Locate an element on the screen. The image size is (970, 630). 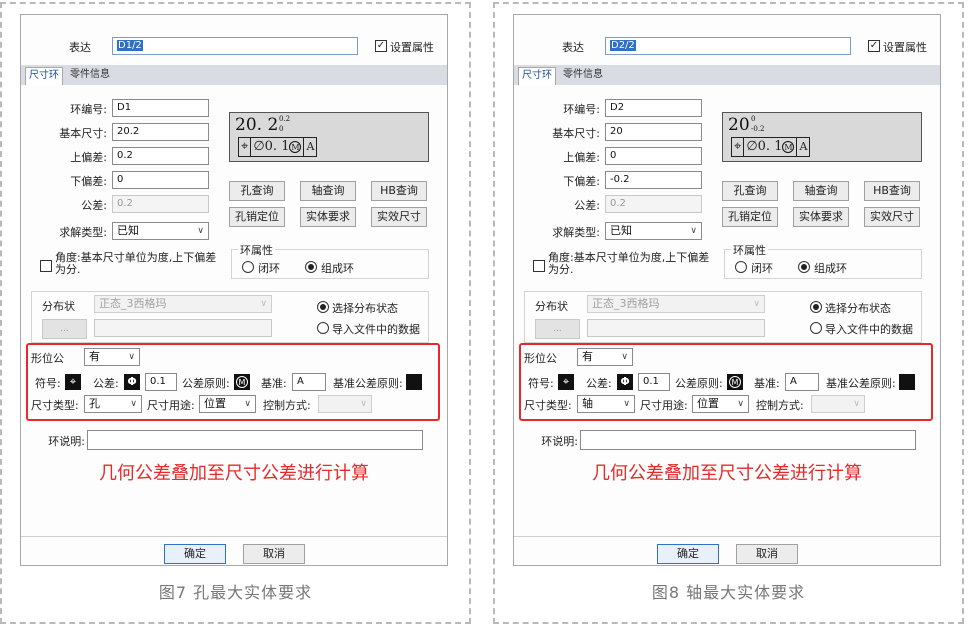
preview-lower: -0.2 is located at coordinates (758, 129).